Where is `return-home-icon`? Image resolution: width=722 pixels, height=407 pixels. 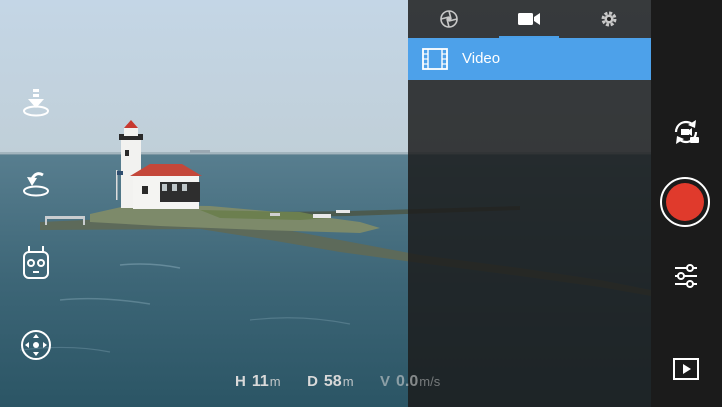
return-home-icon is located at coordinates (36, 184).